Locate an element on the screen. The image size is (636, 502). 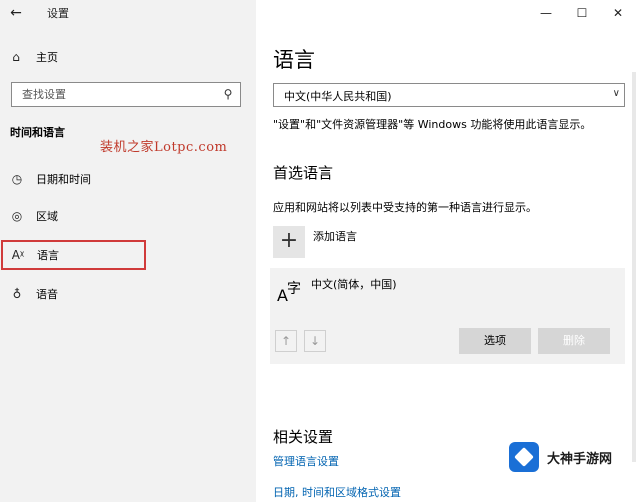
sidebar-item-label: 语言 is located at coordinates (48, 255).